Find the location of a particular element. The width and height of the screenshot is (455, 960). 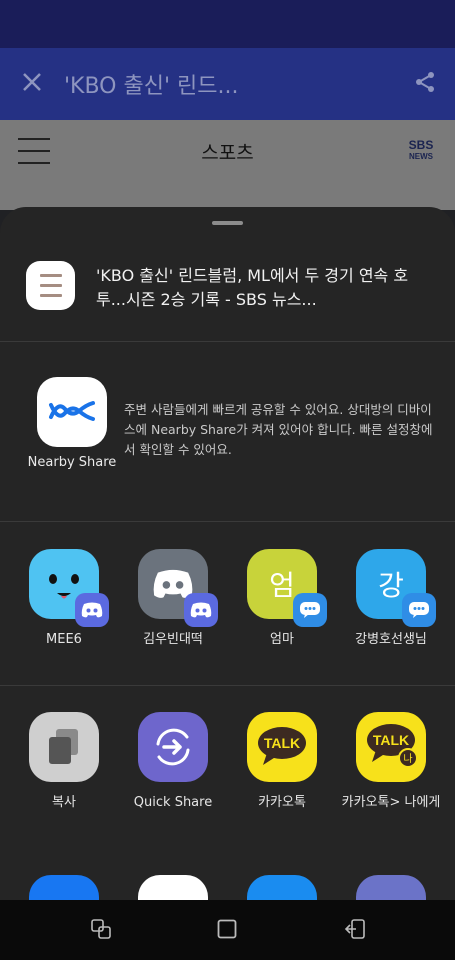

kakaotalk-me-icon: TALK 나 is located at coordinates (391, 747).